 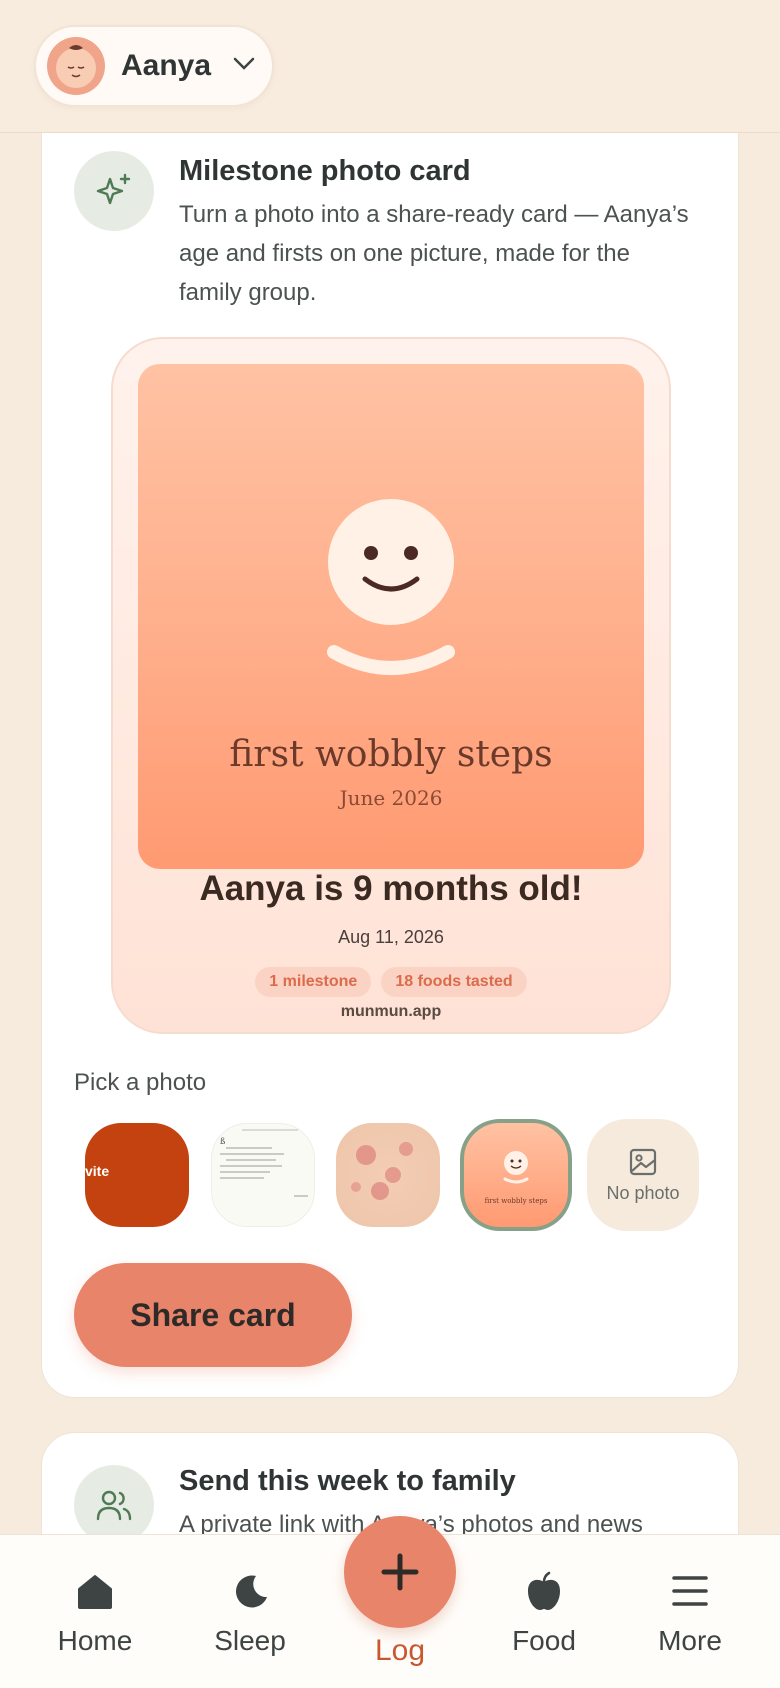 What do you see at coordinates (516, 1175) in the screenshot?
I see `photo-thumb-selected: first wobbly steps` at bounding box center [516, 1175].